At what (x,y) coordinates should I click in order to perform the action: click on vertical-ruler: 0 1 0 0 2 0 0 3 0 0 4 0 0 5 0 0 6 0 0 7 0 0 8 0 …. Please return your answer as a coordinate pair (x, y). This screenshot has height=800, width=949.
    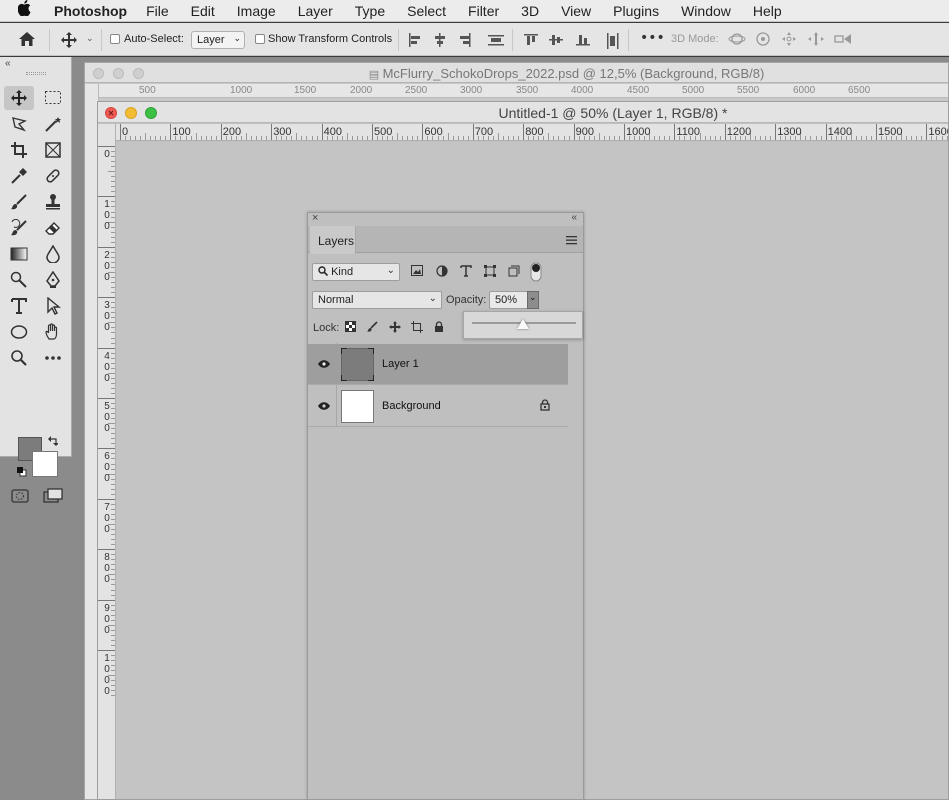
    Looking at the image, I should click on (107, 461).